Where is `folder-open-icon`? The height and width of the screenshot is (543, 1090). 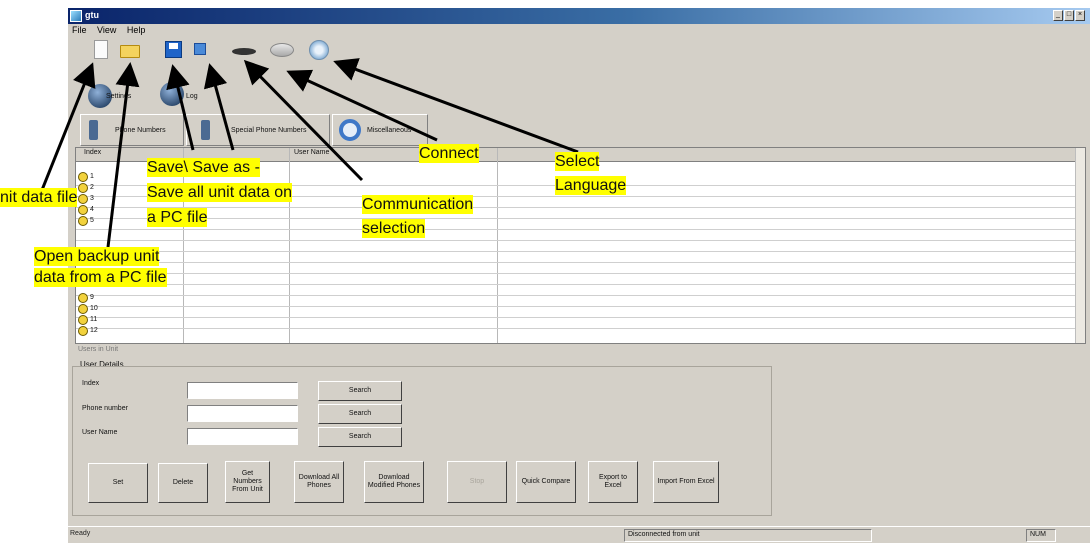
folder-open-icon is located at coordinates (130, 51).